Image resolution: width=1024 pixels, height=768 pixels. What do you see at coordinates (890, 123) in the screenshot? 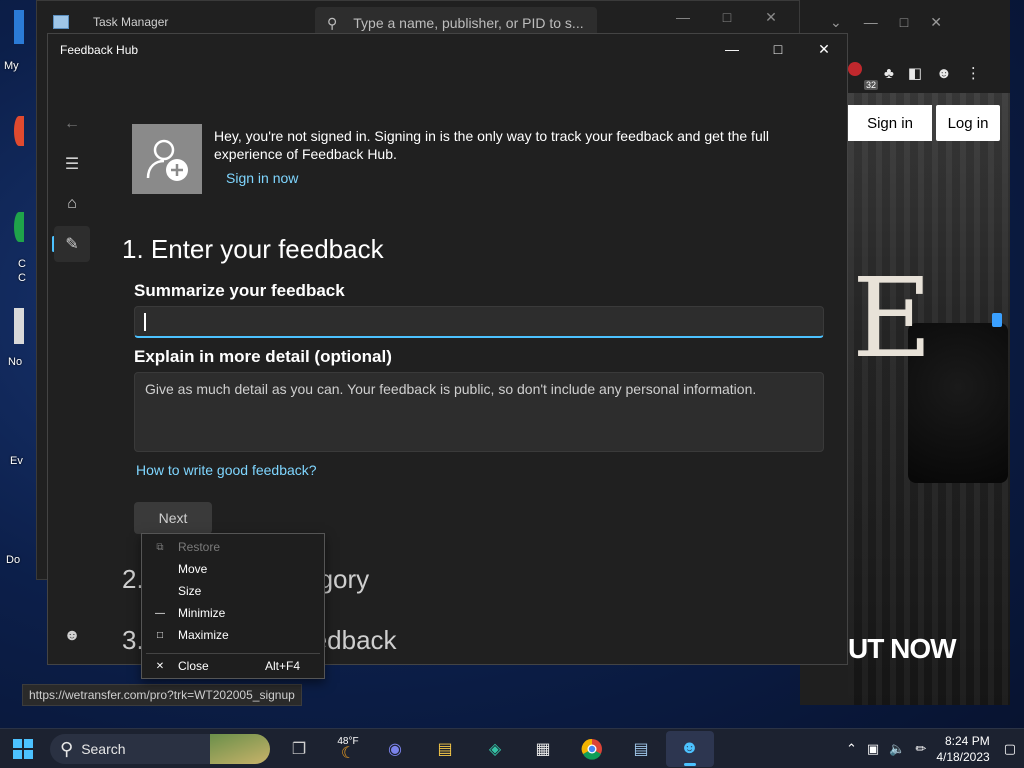
I see `sign-in-button: Sign in` at bounding box center [890, 123].